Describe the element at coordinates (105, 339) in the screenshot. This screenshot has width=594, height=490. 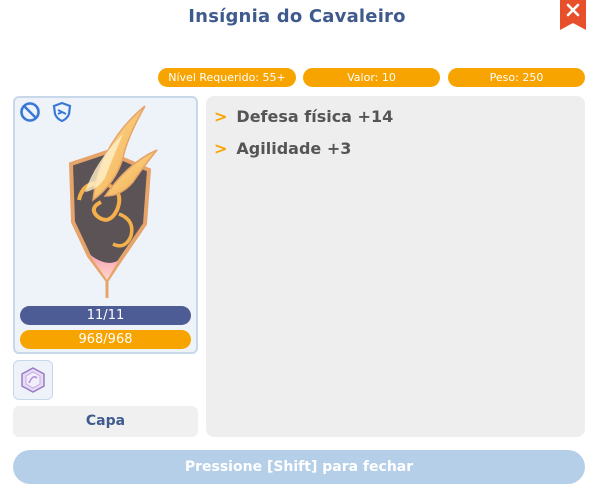
I see `experience-bar: 968/968` at that location.